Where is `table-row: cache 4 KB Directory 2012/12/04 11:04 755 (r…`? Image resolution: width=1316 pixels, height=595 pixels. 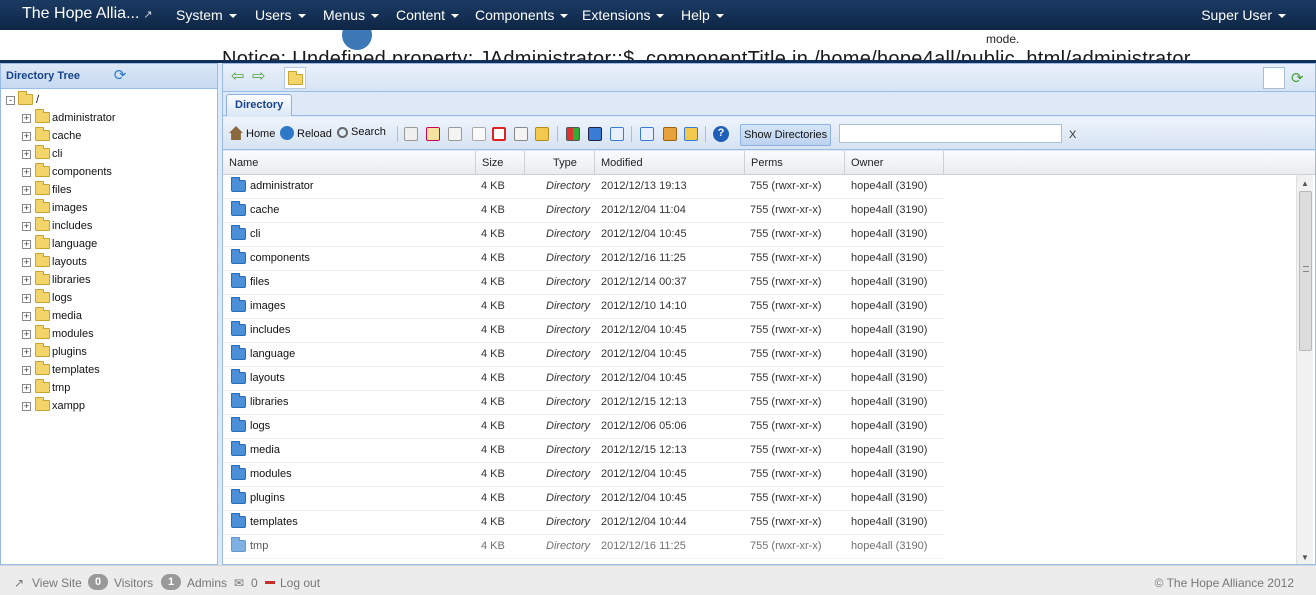 table-row: cache 4 KB Directory 2012/12/04 11:04 755 (r… is located at coordinates (583, 211).